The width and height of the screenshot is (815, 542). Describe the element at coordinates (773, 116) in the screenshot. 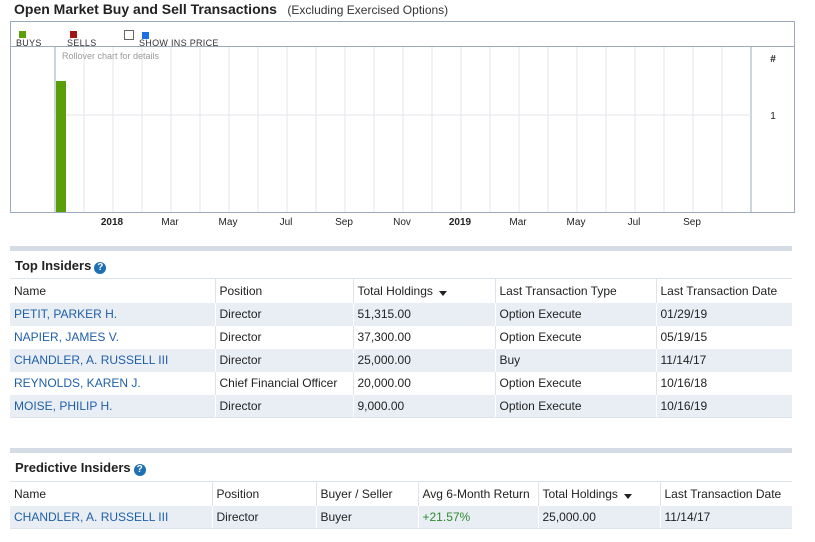

I see `y-tick-label: 1` at that location.